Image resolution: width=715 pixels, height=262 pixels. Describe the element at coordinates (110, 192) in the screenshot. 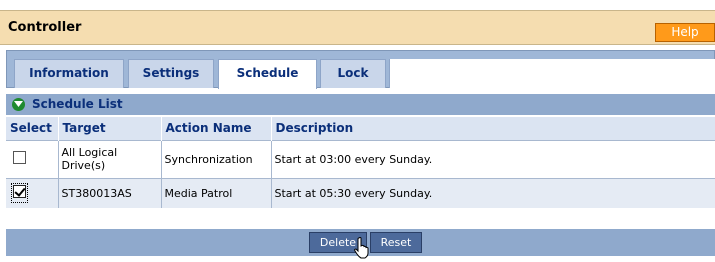

I see `target-cell: ST380013AS` at that location.